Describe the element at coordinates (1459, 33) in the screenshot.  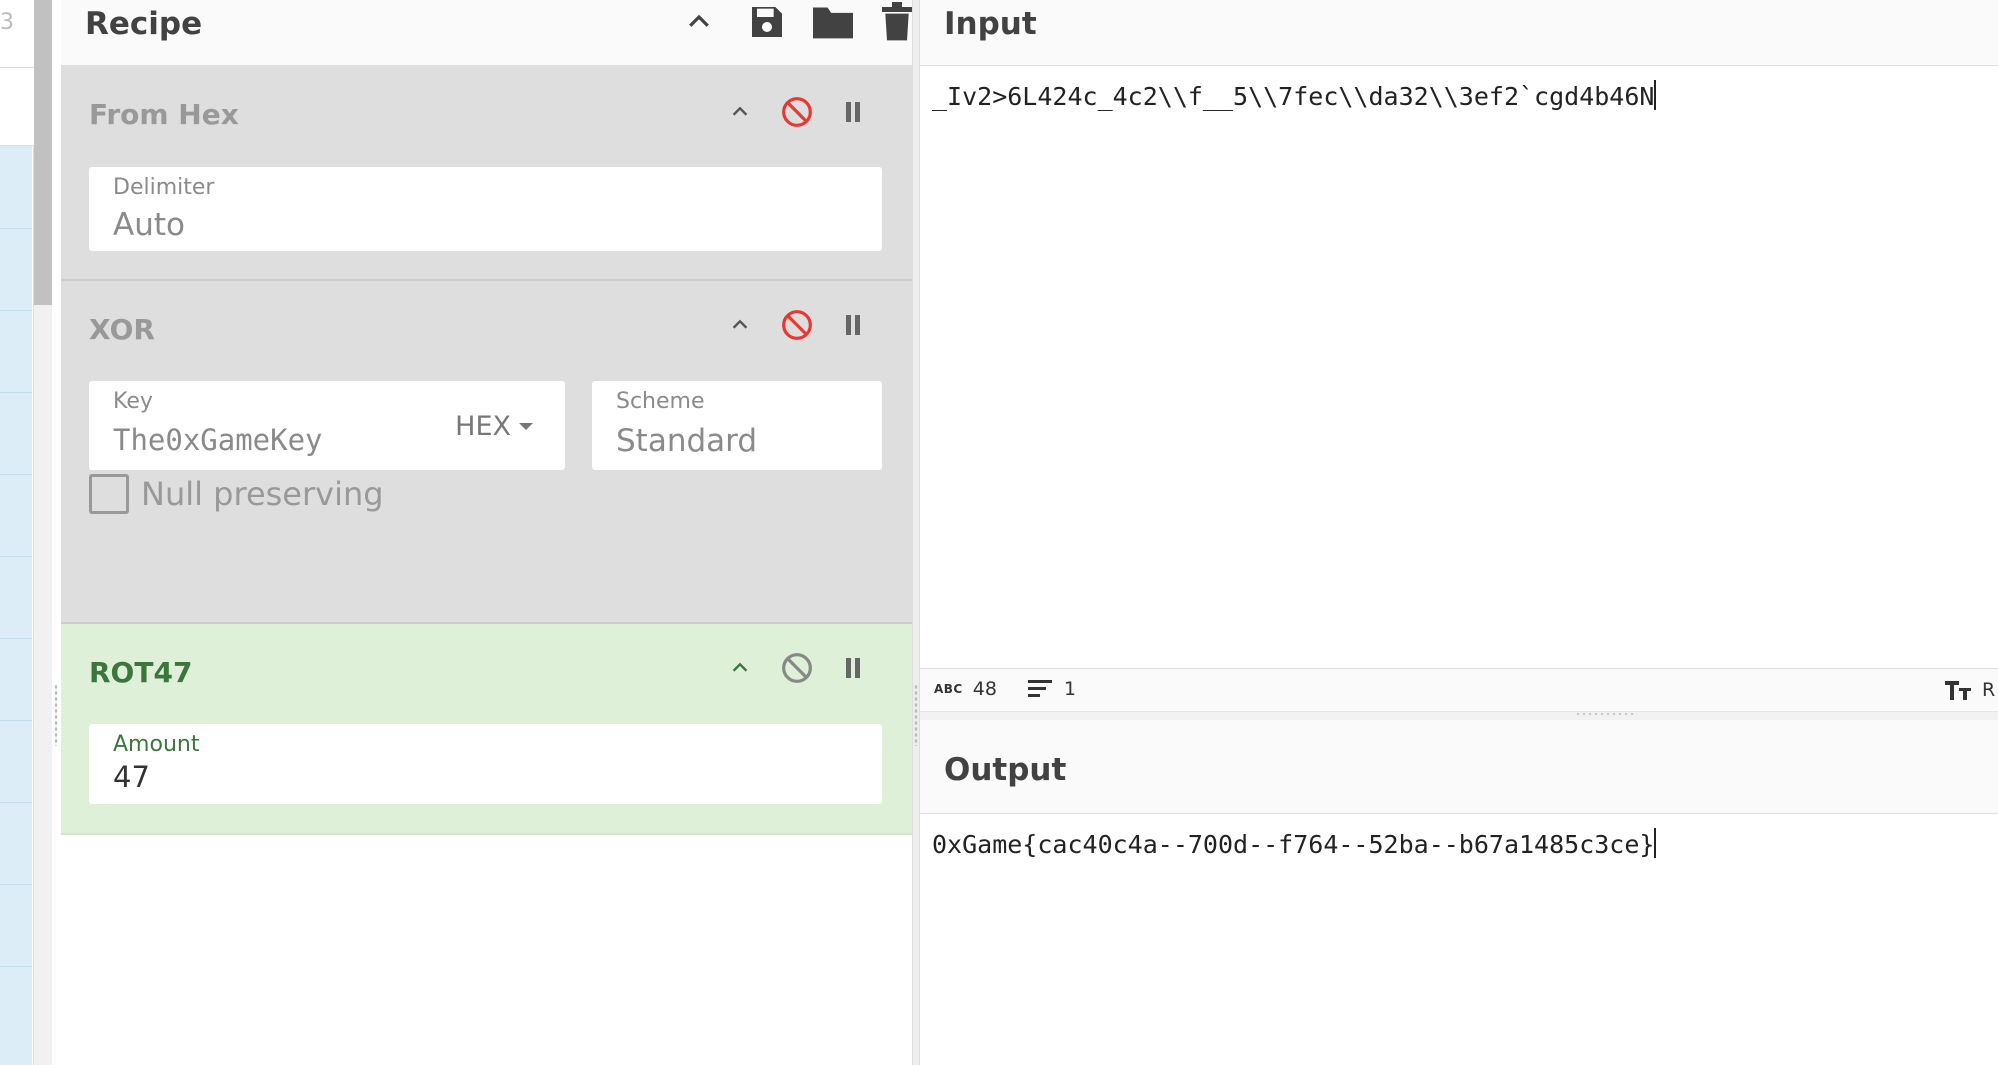
I see `input-header: Input` at that location.